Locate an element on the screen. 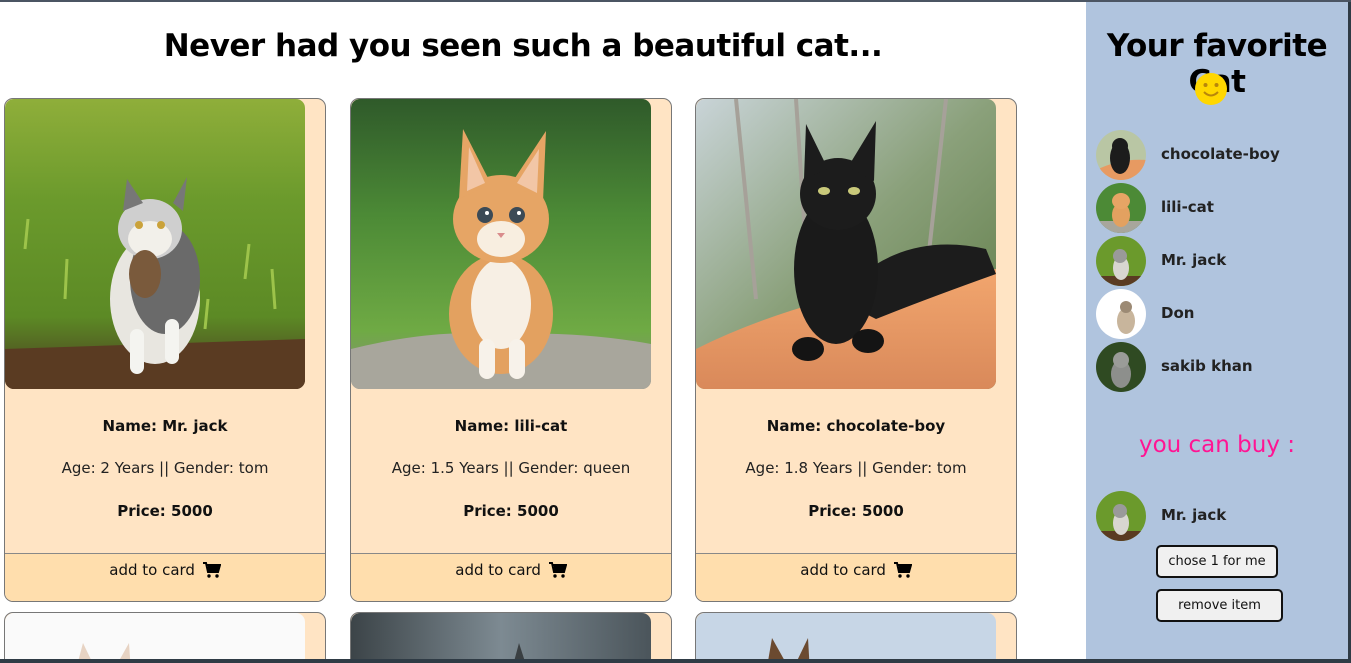  cat-age-gender: Age: 1.8 Years || Gender: tom is located at coordinates (856, 468).